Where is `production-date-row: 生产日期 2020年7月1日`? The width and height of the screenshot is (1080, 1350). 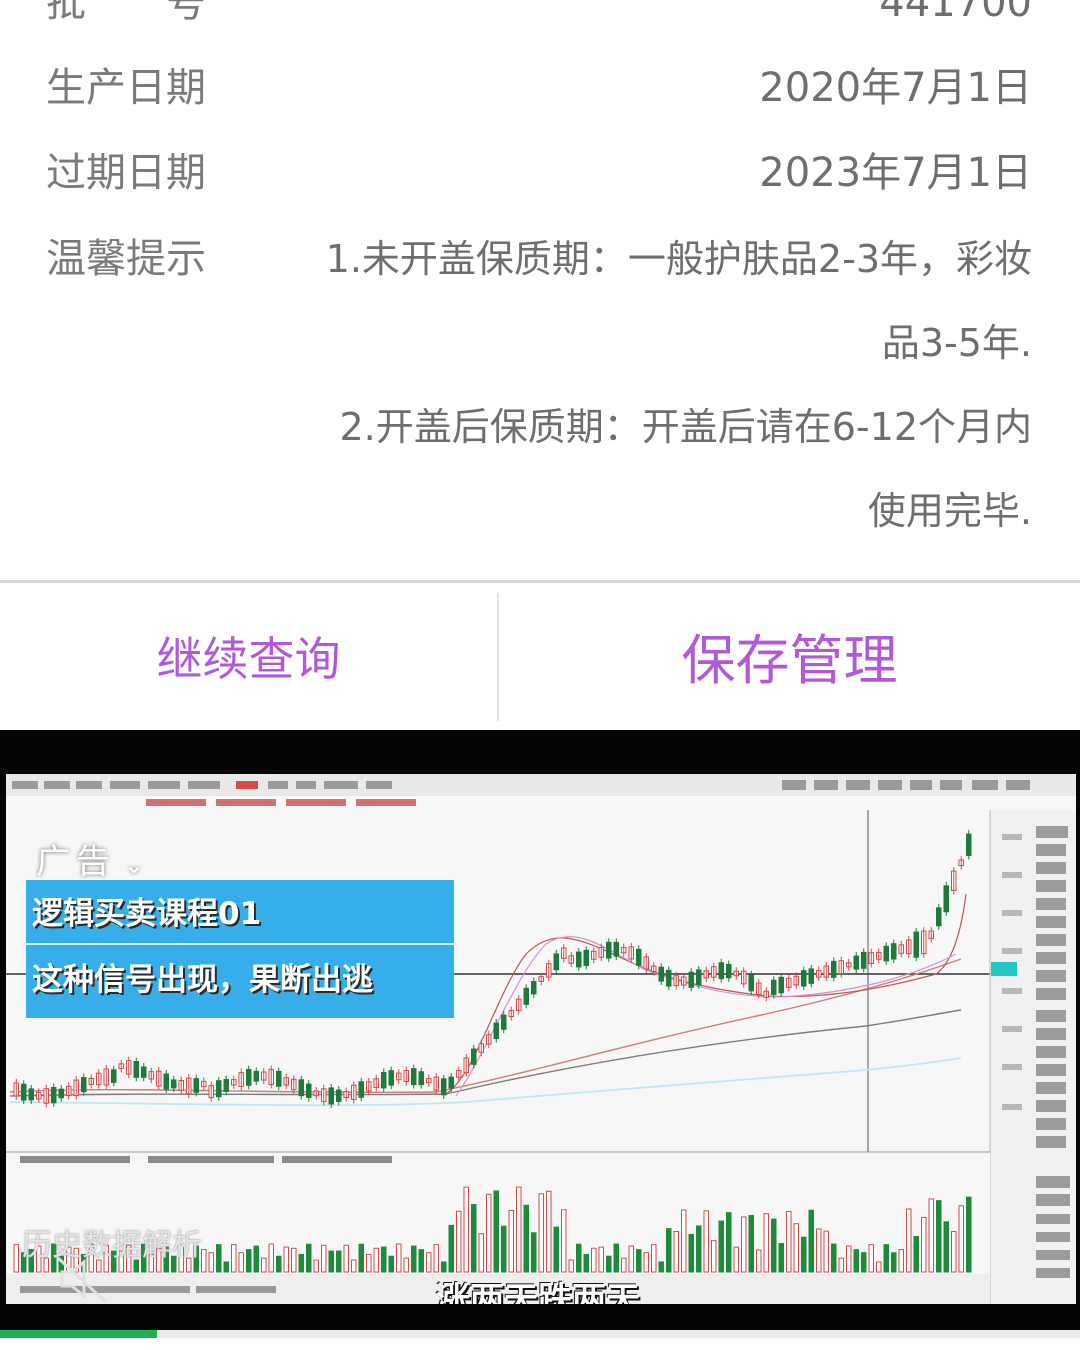
production-date-row: 生产日期 2020年7月1日 is located at coordinates (539, 88).